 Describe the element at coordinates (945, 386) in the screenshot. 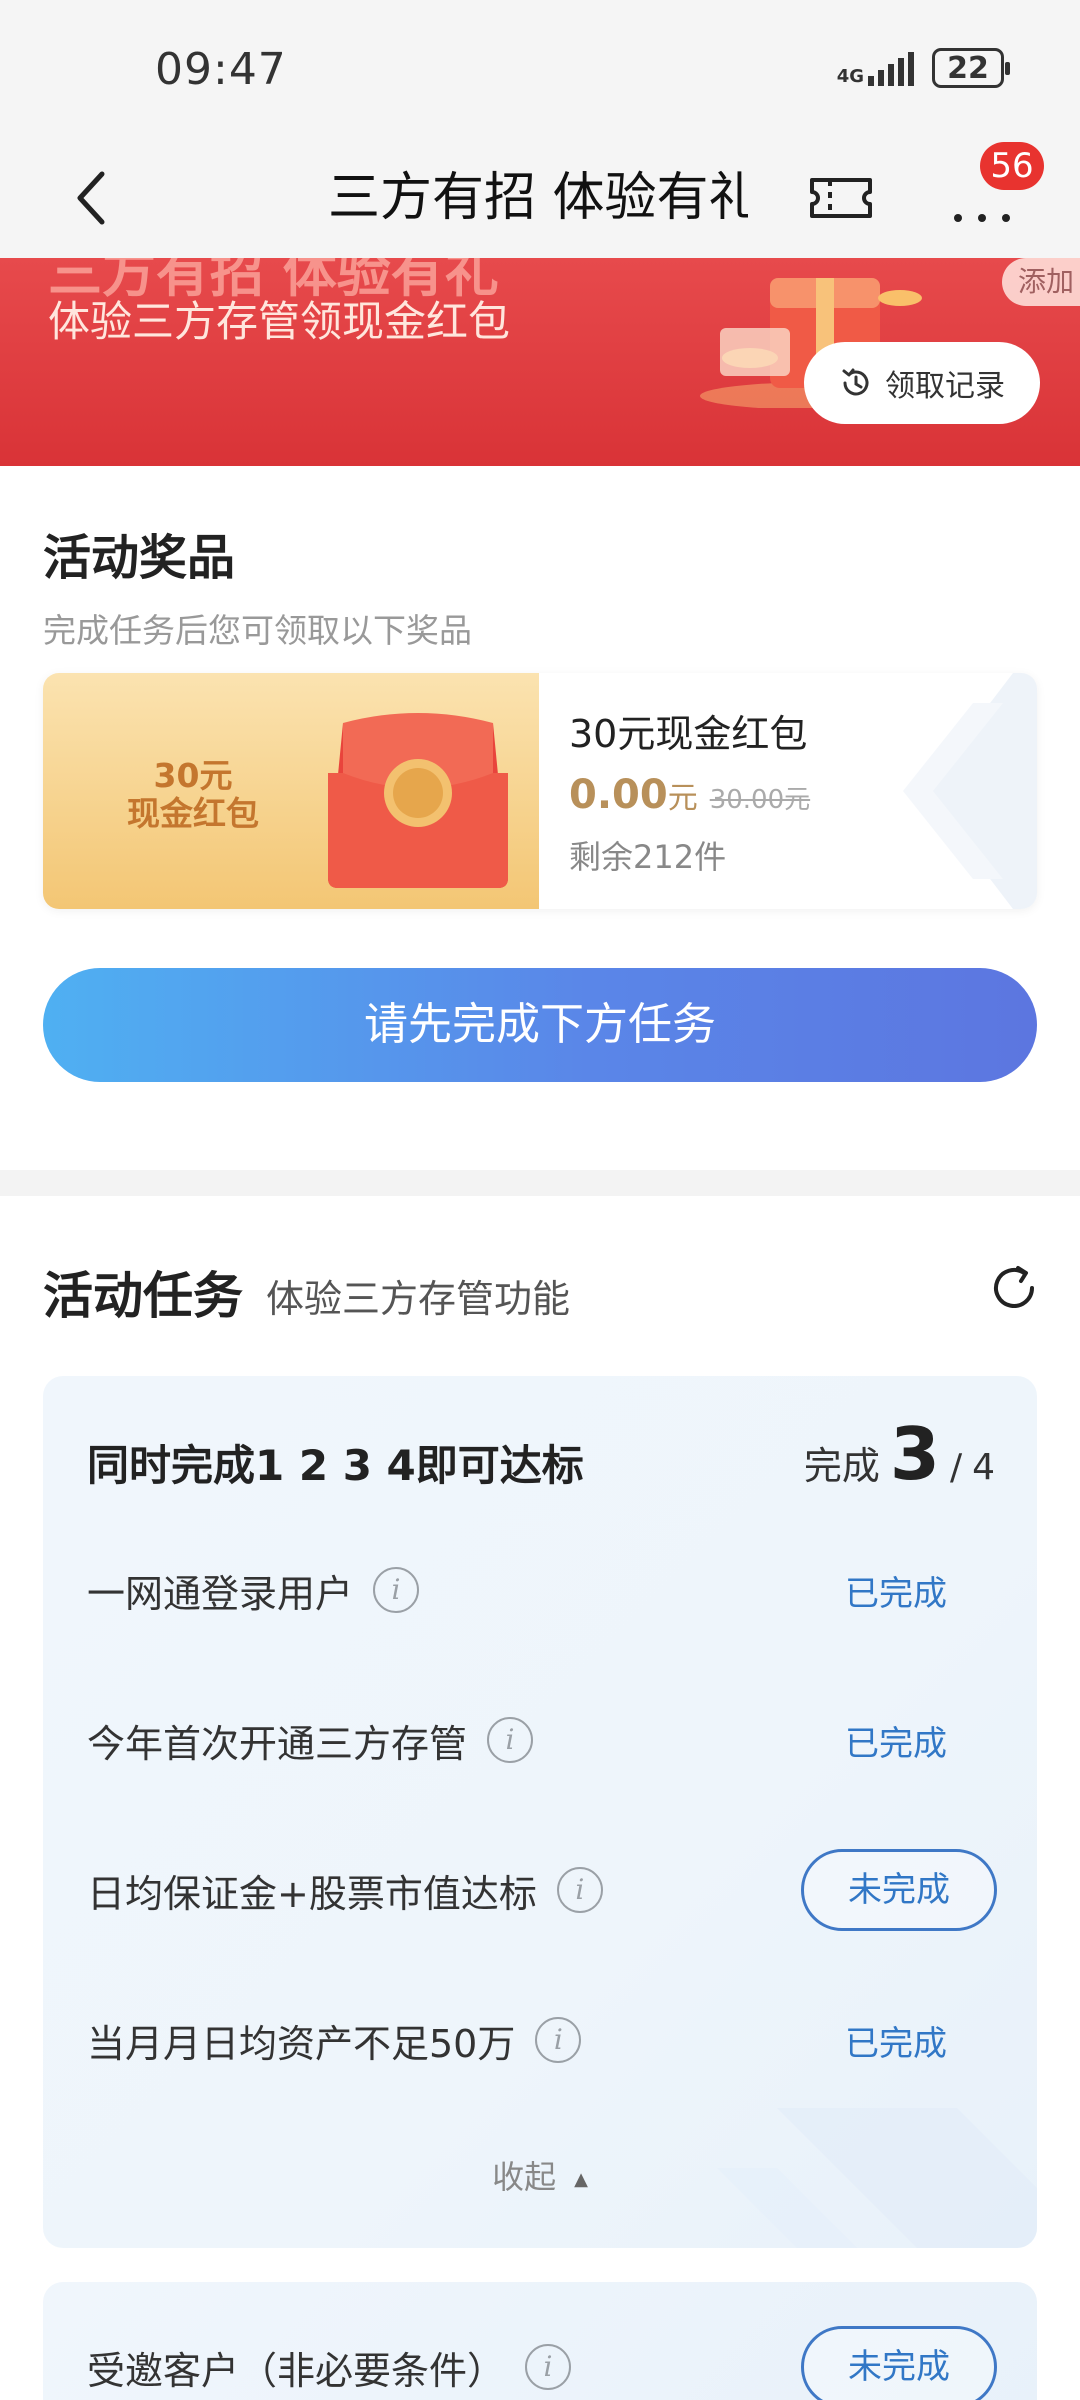

I see `claim-record-label: 领取记录` at that location.